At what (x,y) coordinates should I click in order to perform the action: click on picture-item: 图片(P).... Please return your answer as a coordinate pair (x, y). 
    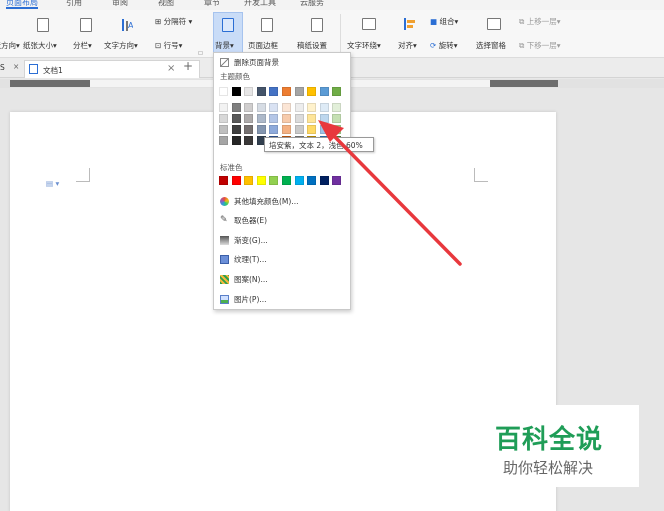
    Looking at the image, I should click on (243, 299).